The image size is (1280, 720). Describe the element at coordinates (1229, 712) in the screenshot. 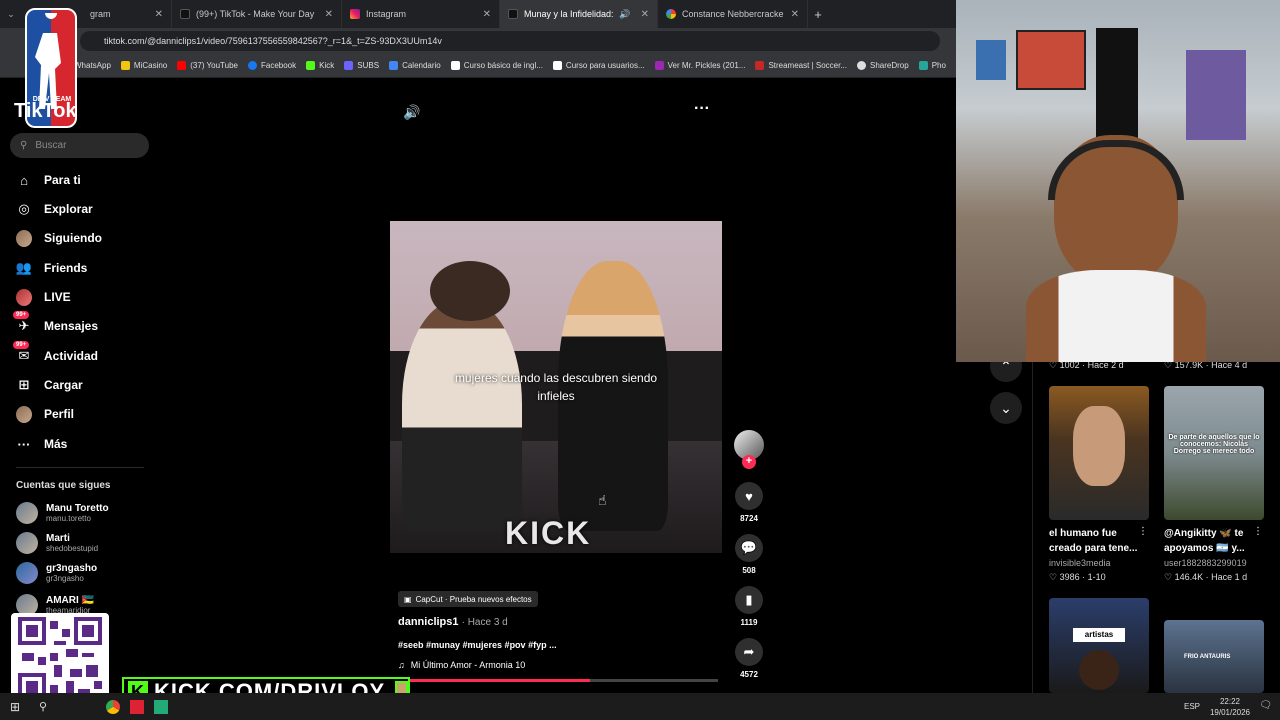

I see `clock-date: 19/01/2026` at that location.